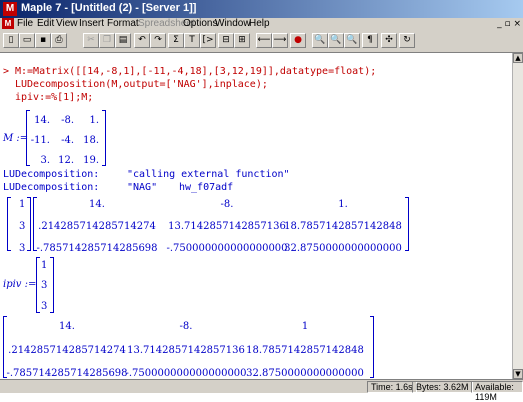  What do you see at coordinates (305, 326) in the screenshot?
I see `final-cell-r1c3: 1` at bounding box center [305, 326].